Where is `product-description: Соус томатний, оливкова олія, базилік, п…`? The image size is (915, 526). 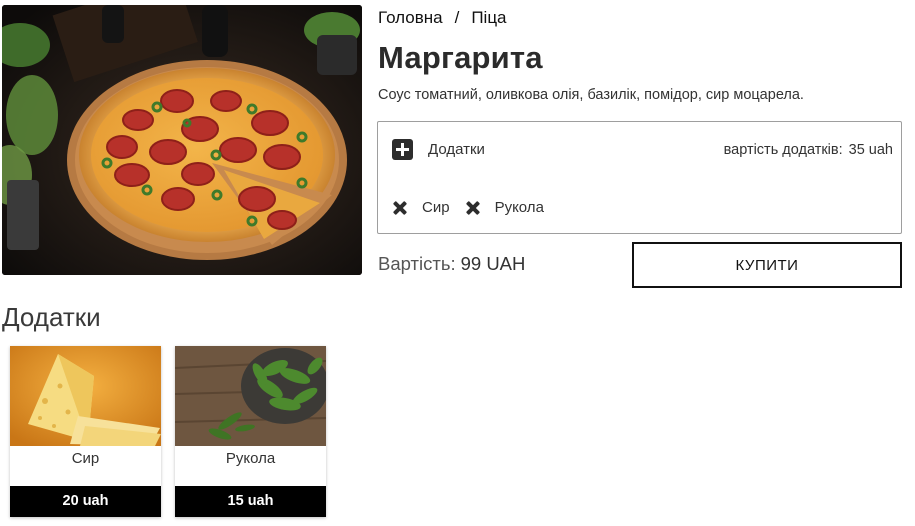 product-description: Соус томатний, оливкова олія, базилік, п… is located at coordinates (591, 95).